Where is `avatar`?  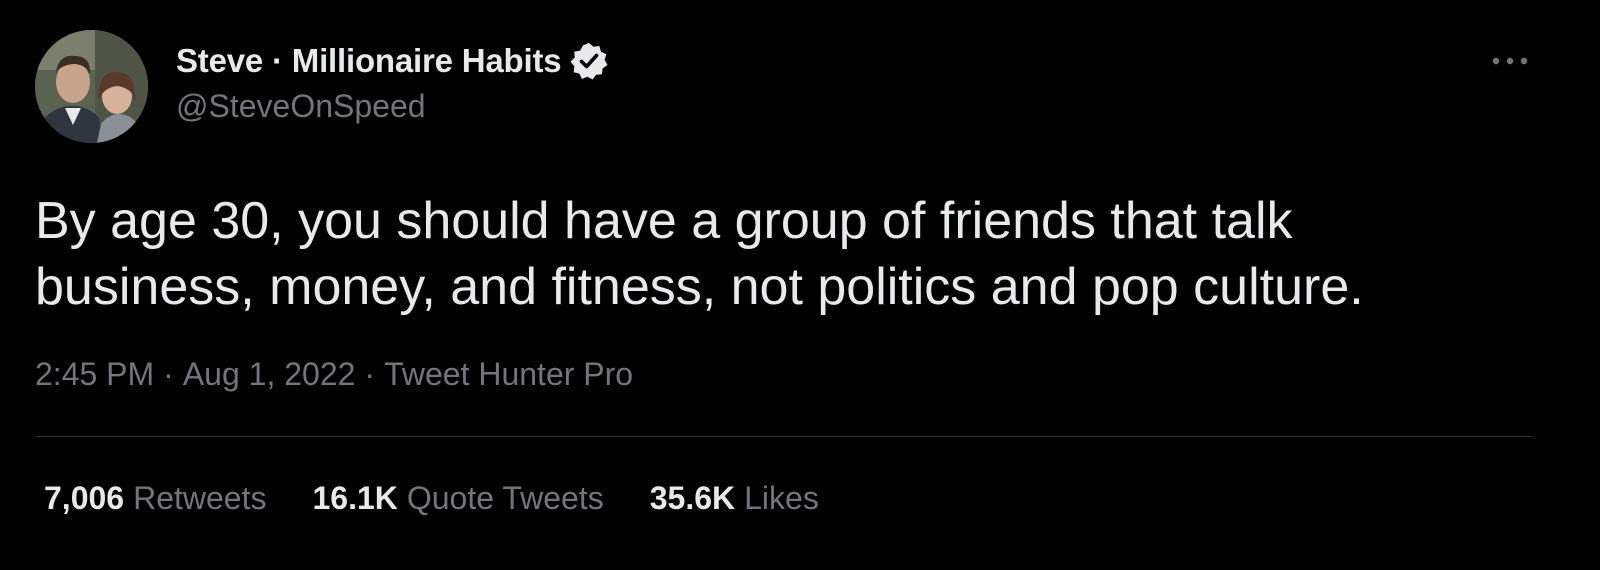 avatar is located at coordinates (91, 86).